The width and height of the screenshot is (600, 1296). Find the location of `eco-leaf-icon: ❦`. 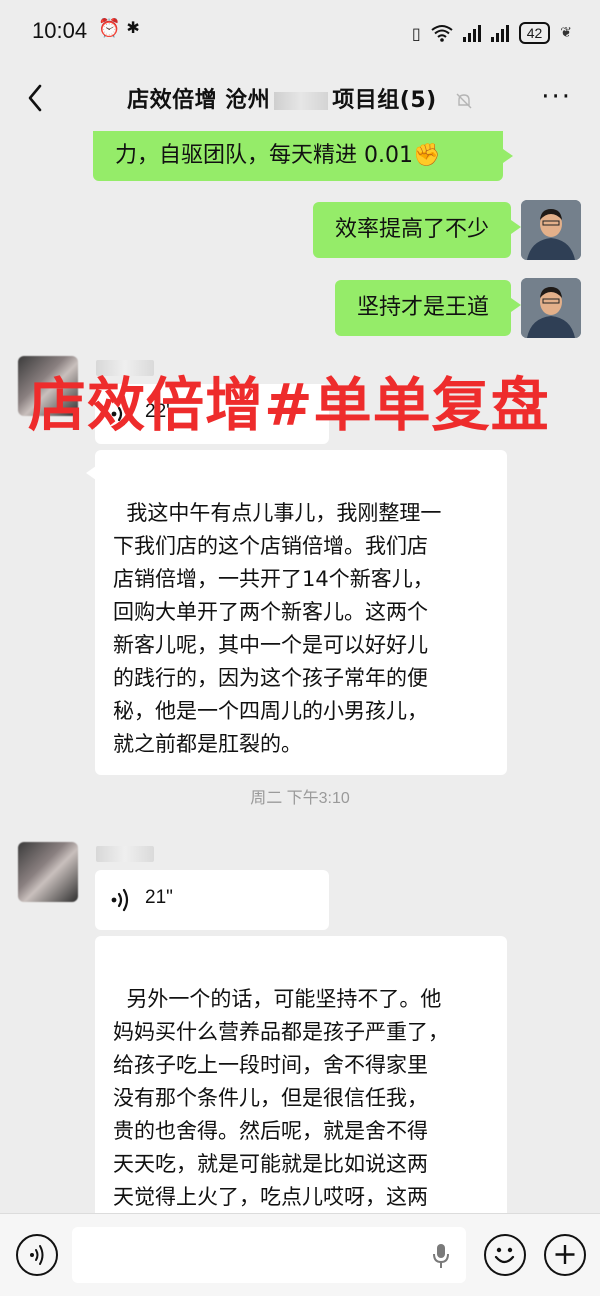

eco-leaf-icon: ❦ is located at coordinates (566, 33).